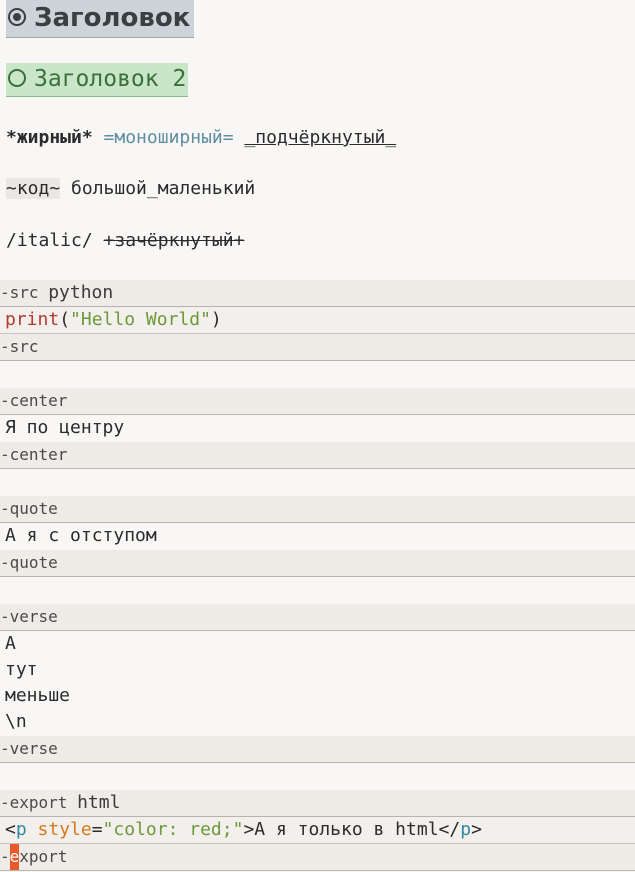  I want to click on export-end-keyword-rest: xport, so click(43, 856).